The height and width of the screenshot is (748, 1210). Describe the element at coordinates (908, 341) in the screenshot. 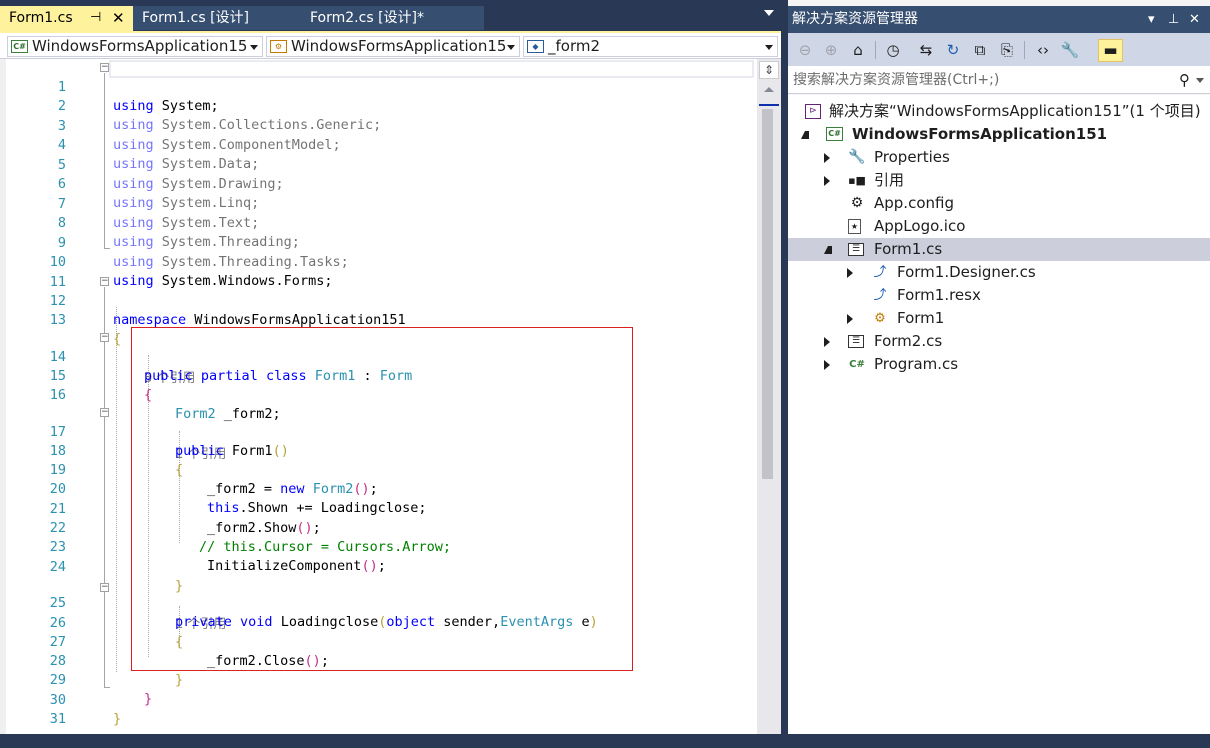

I see `tree-item-label: Form2.cs` at that location.